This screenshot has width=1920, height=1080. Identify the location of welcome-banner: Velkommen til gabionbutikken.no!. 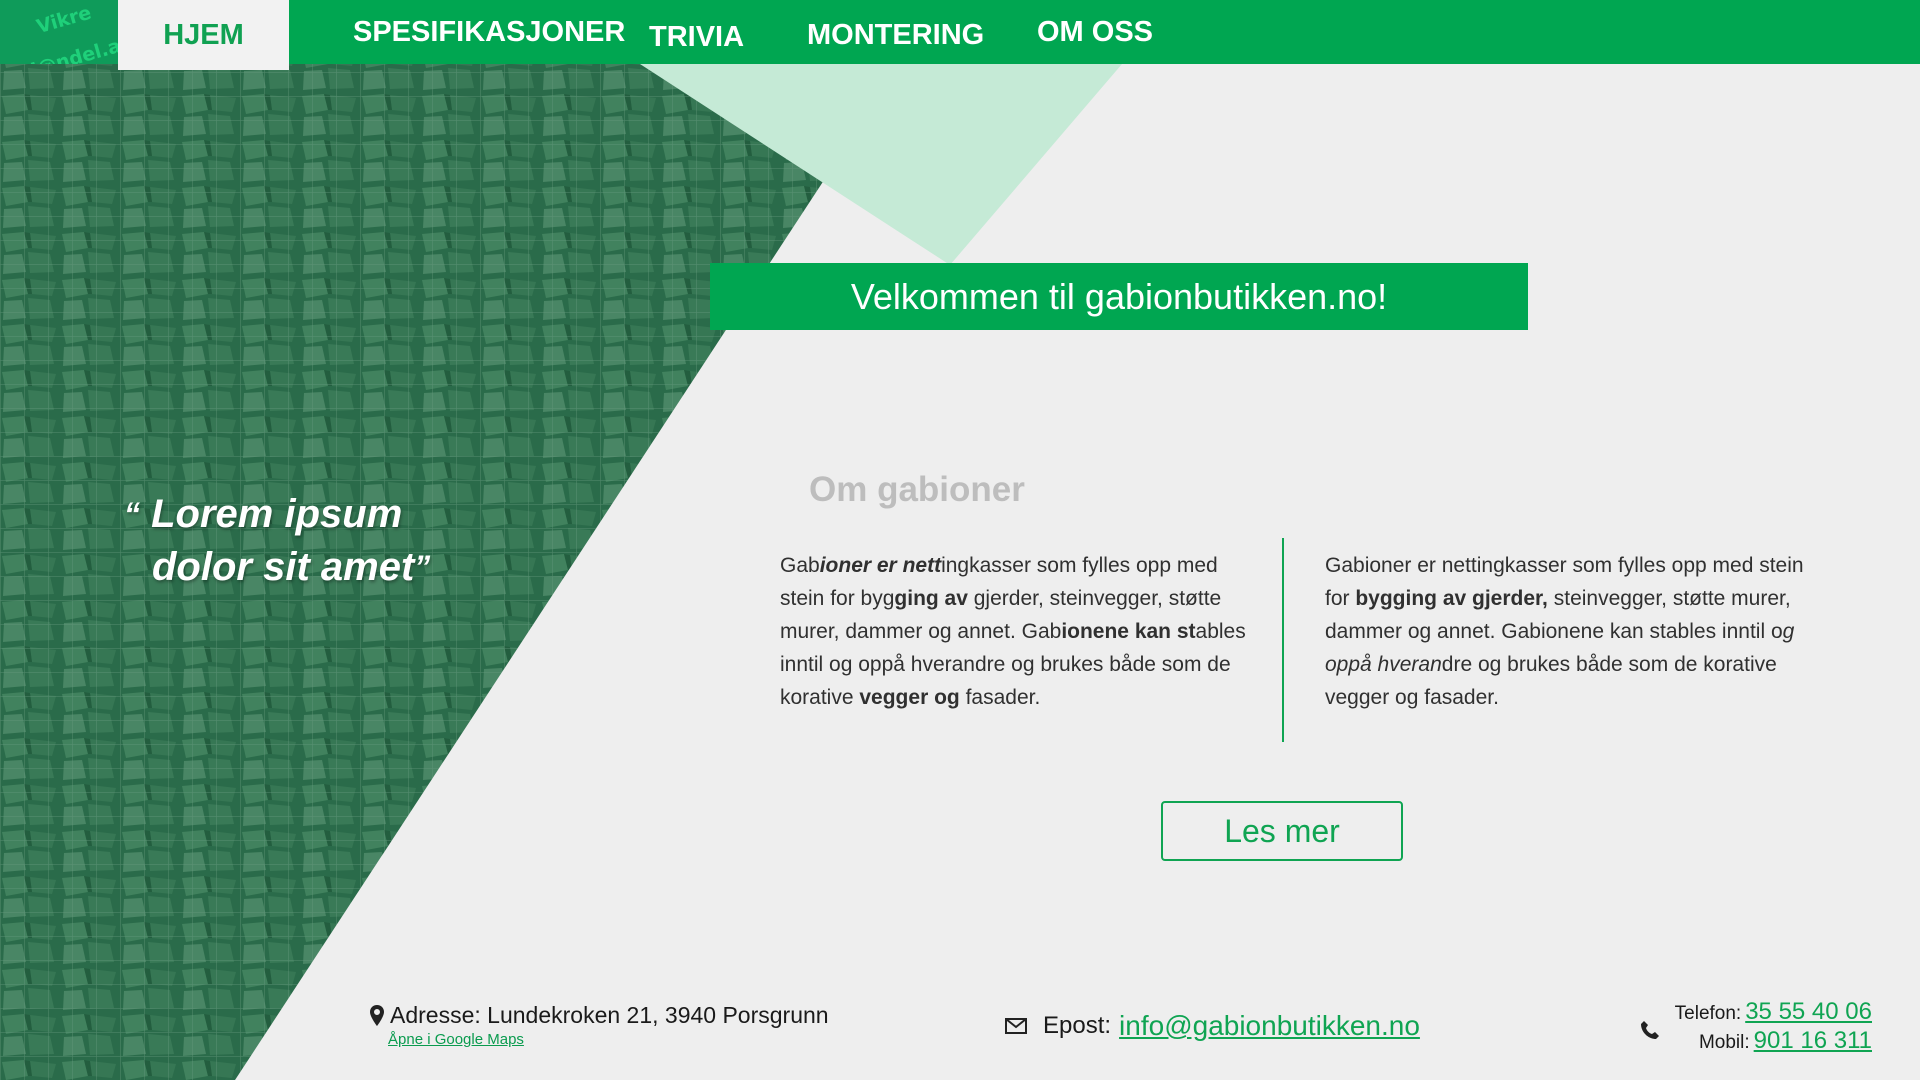
(1119, 296).